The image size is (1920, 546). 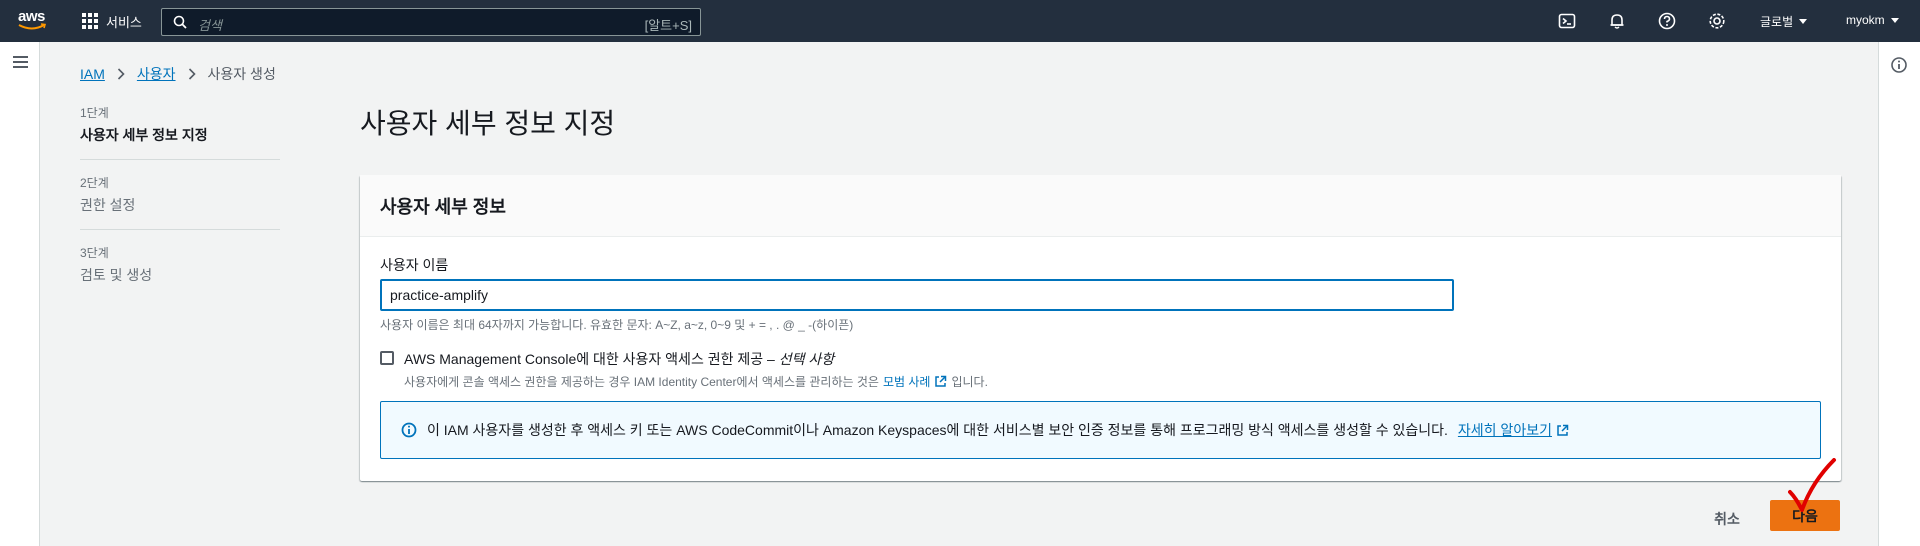 I want to click on breadcrumb-iam-link: IAM, so click(x=92, y=74).